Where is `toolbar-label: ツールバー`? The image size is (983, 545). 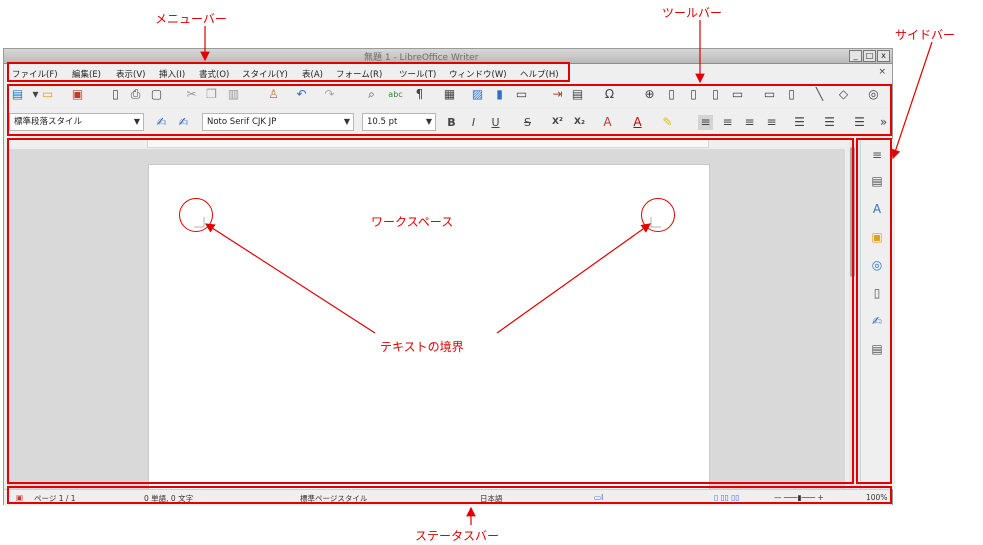
toolbar-label: ツールバー is located at coordinates (692, 13).